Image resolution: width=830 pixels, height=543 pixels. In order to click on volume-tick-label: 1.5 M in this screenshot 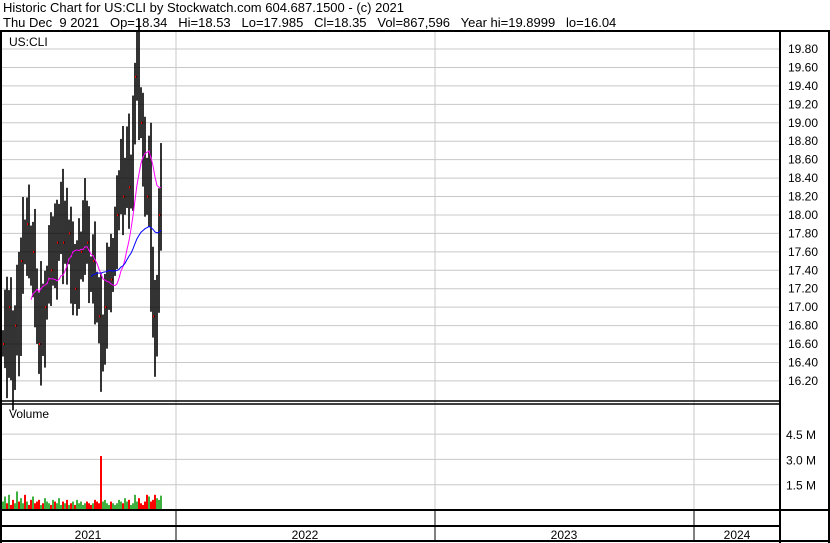, I will do `click(801, 486)`.